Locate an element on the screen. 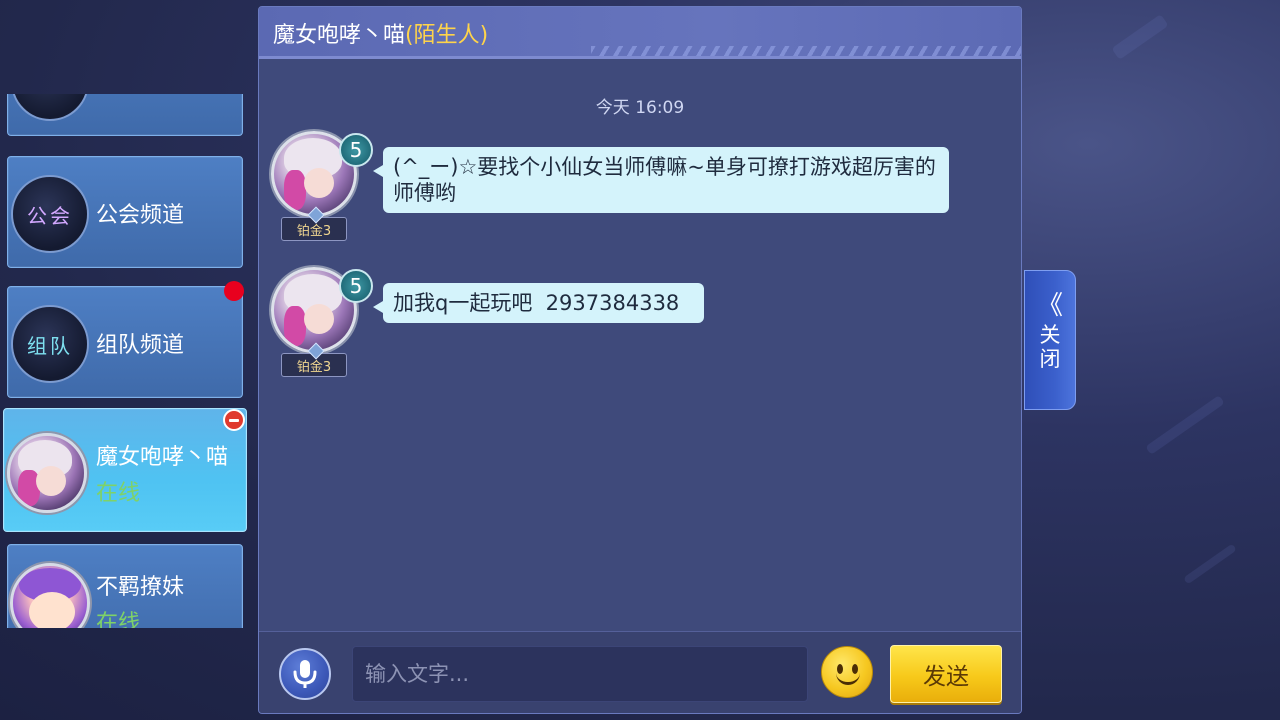 This screenshot has width=1280, height=720. channel-list: 公会 公会频道 组队 组队频道 魔女咆哮丶喵 在线 不羁撩妹 在线 is located at coordinates (125, 361).